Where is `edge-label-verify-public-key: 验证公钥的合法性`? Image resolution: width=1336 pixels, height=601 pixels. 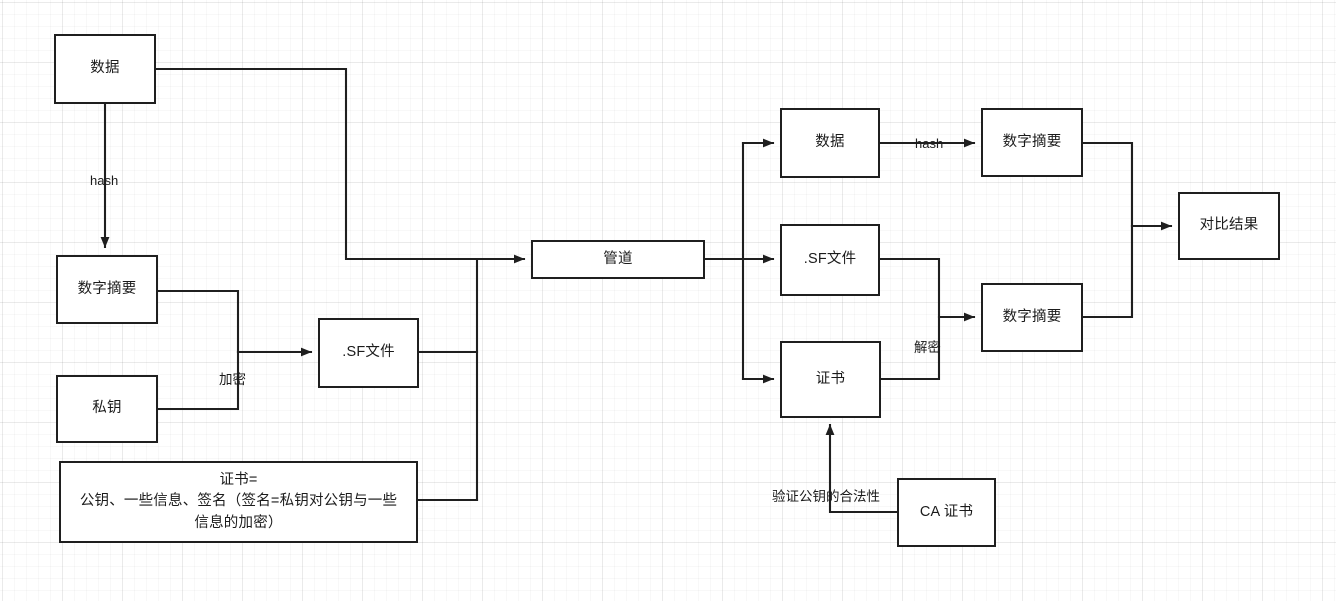
edge-label-verify-public-key: 验证公钥的合法性 is located at coordinates (826, 497).